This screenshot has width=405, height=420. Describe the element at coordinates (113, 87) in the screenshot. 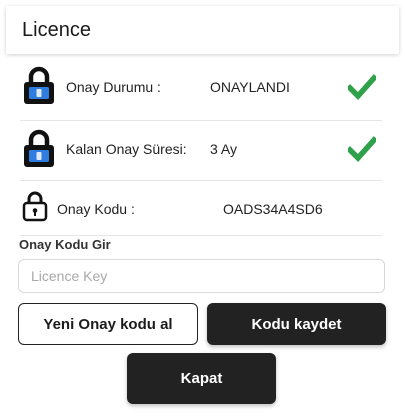

I see `status-label: Onay Durumu :` at that location.